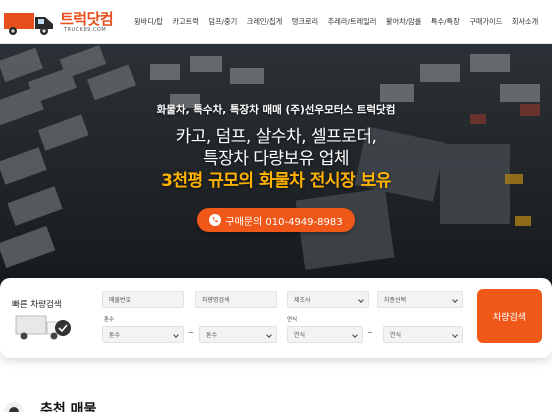 This screenshot has height=412, width=552. Describe the element at coordinates (423, 334) in the screenshot. I see `year-to-select: 연식` at that location.